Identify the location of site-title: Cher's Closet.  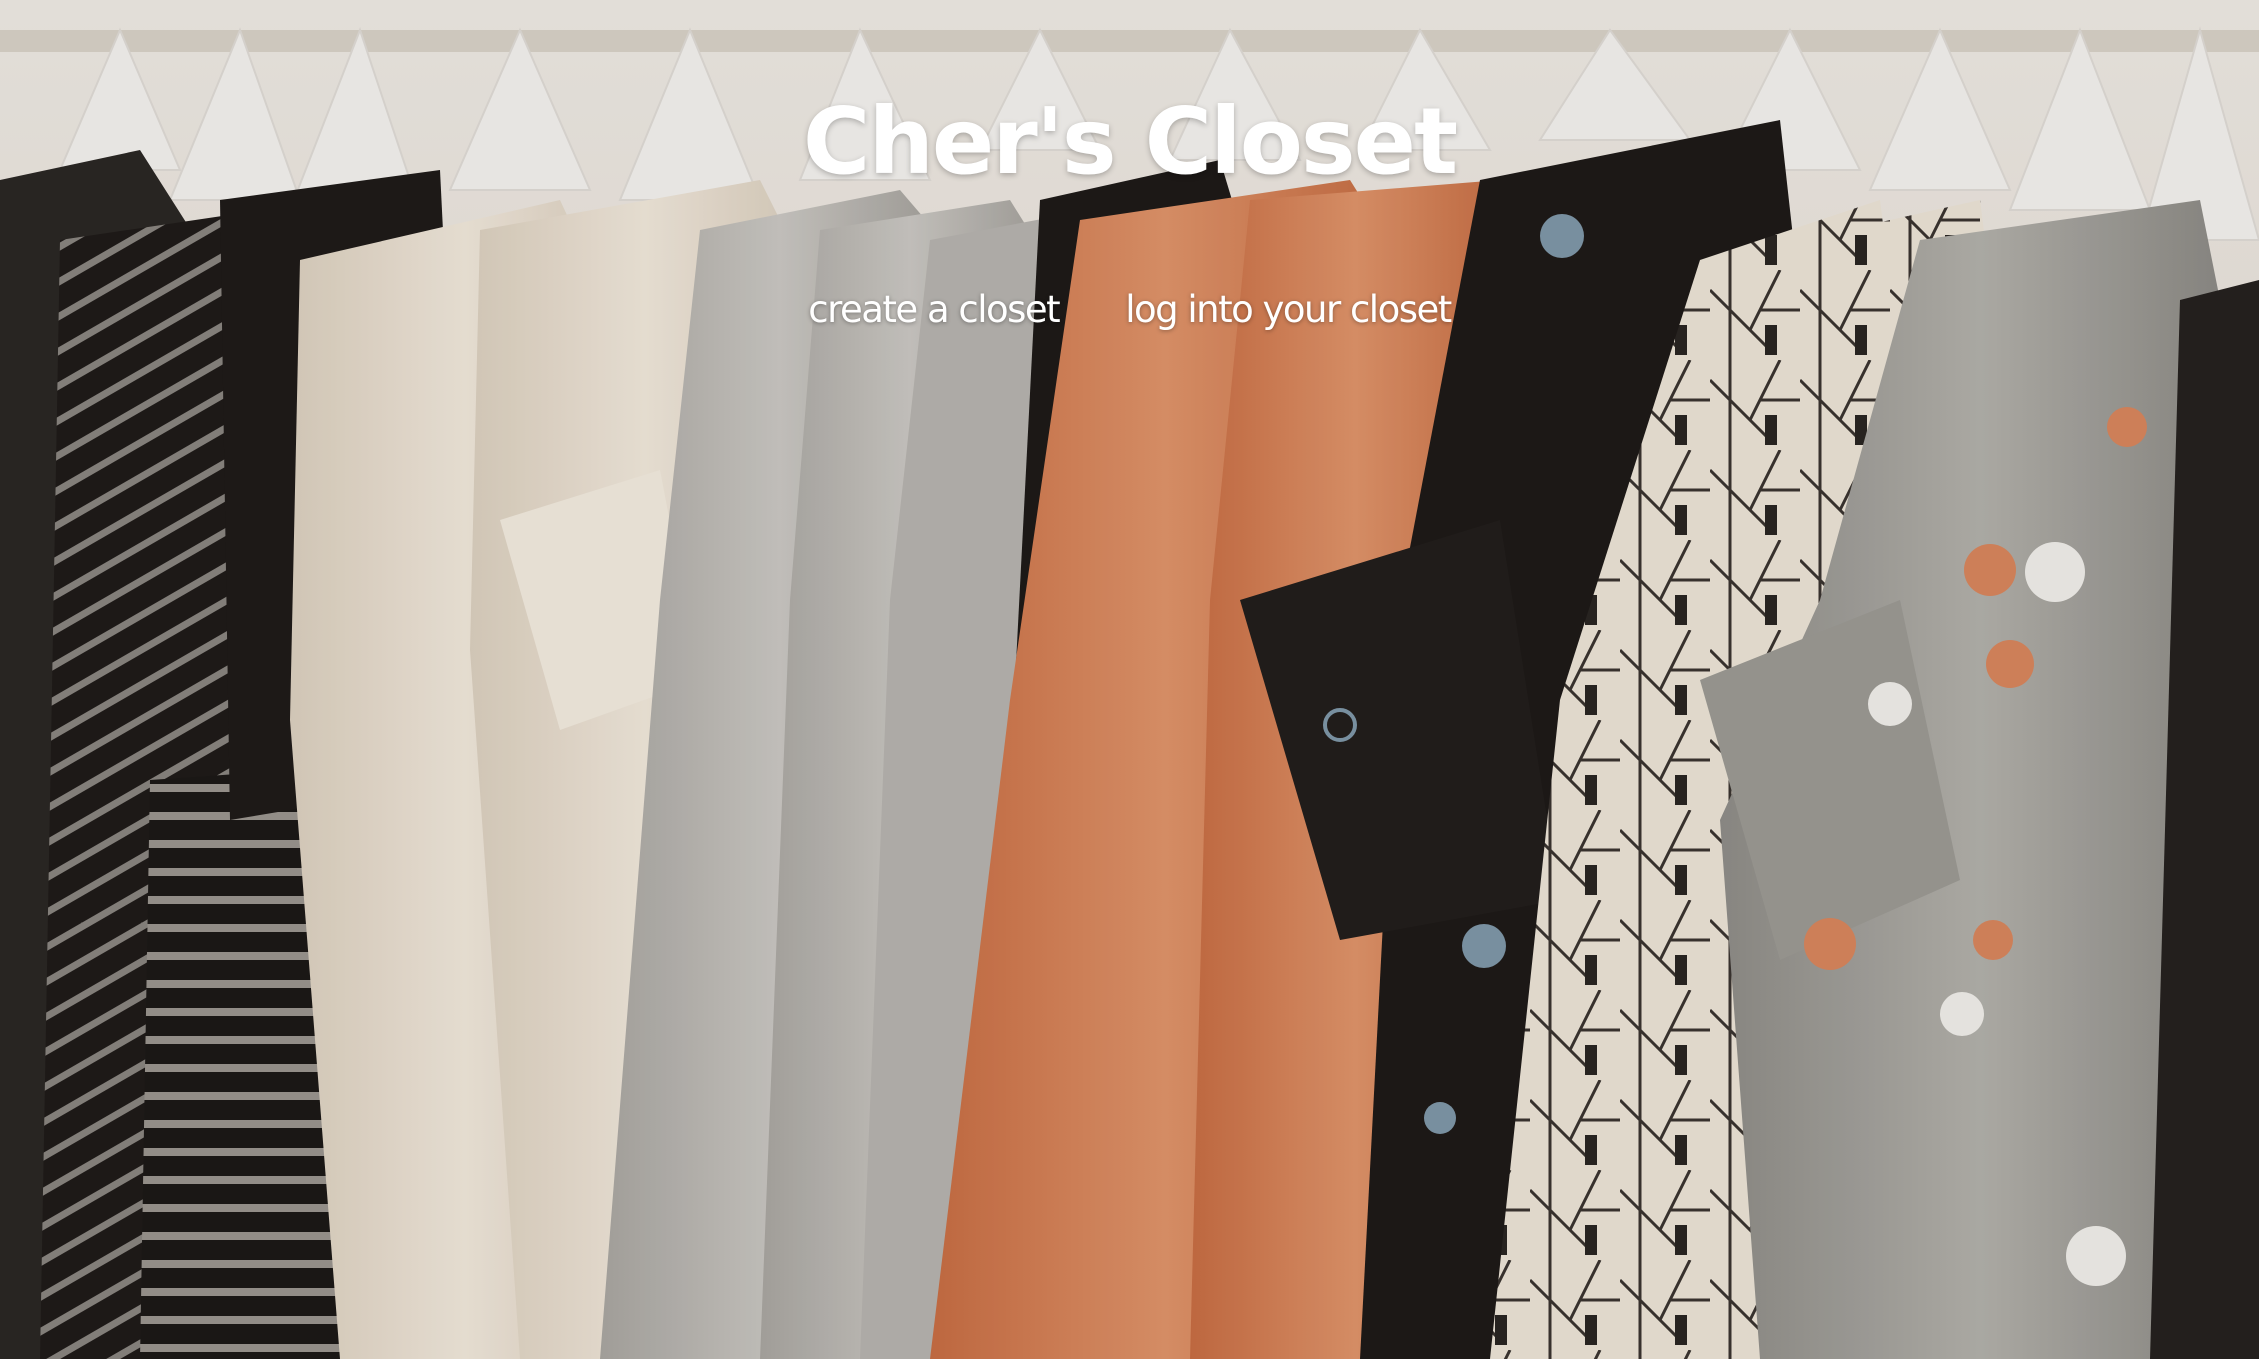
(1130, 141).